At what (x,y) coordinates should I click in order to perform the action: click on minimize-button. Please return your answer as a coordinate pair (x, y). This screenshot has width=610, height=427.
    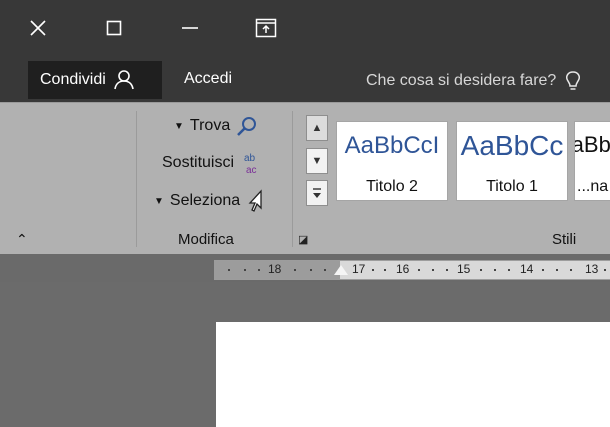
    Looking at the image, I should click on (190, 28).